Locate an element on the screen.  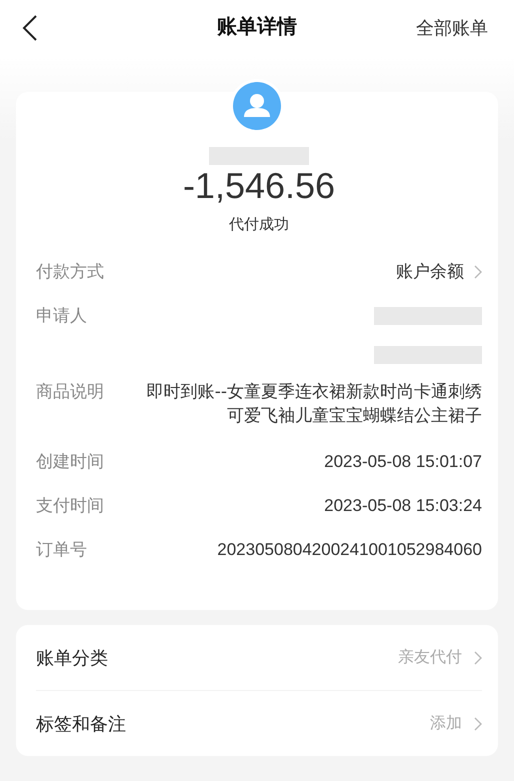
setting-label: 账单分类 is located at coordinates (72, 658).